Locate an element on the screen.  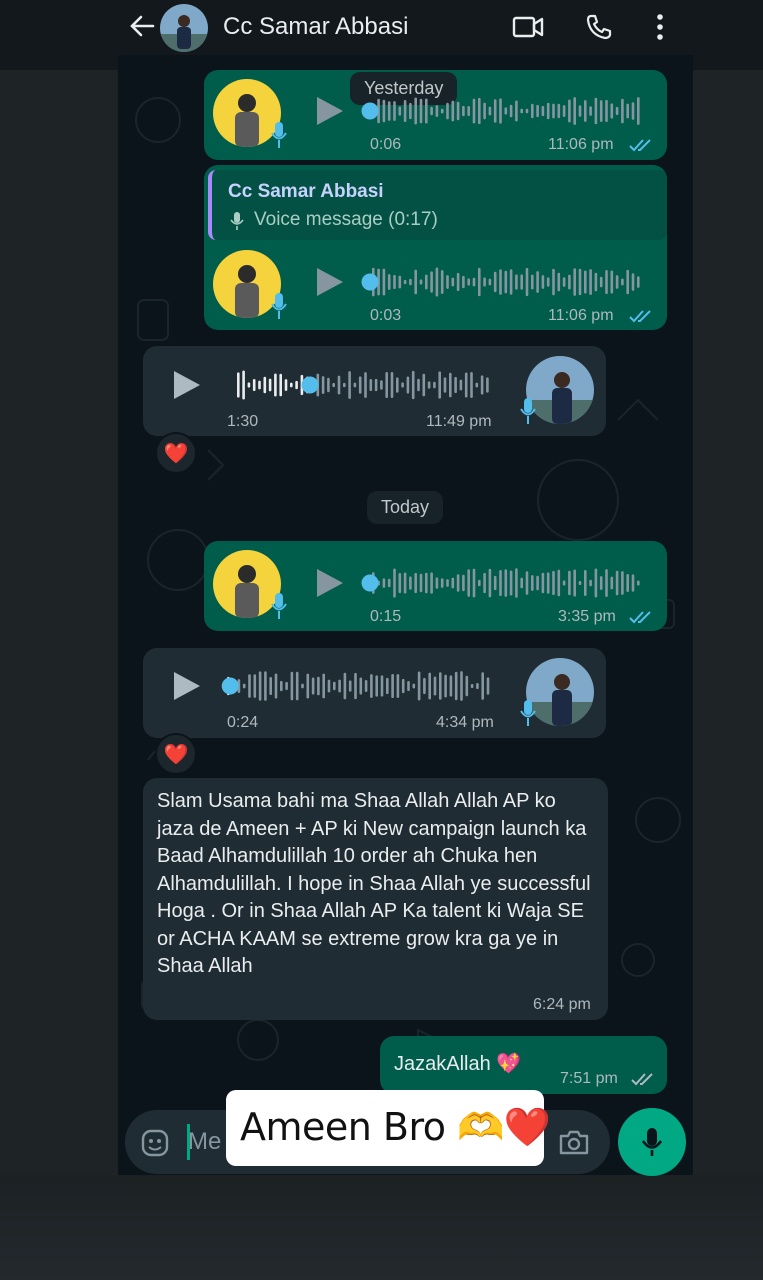
video-call-icon is located at coordinates (528, 27).